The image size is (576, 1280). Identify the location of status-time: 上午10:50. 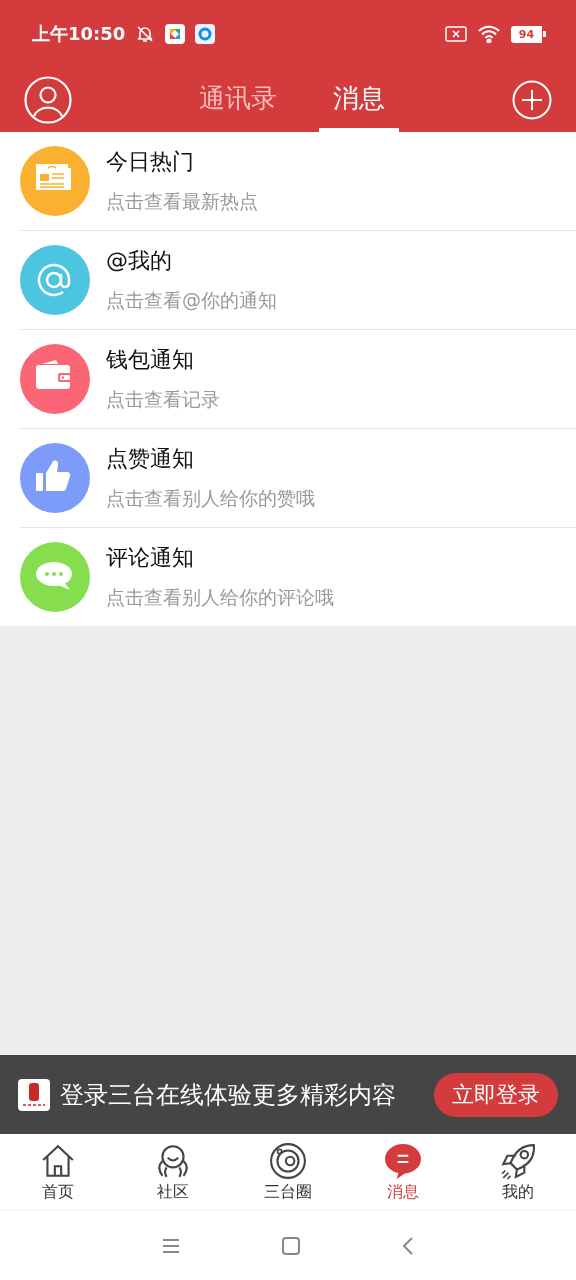
(79, 34).